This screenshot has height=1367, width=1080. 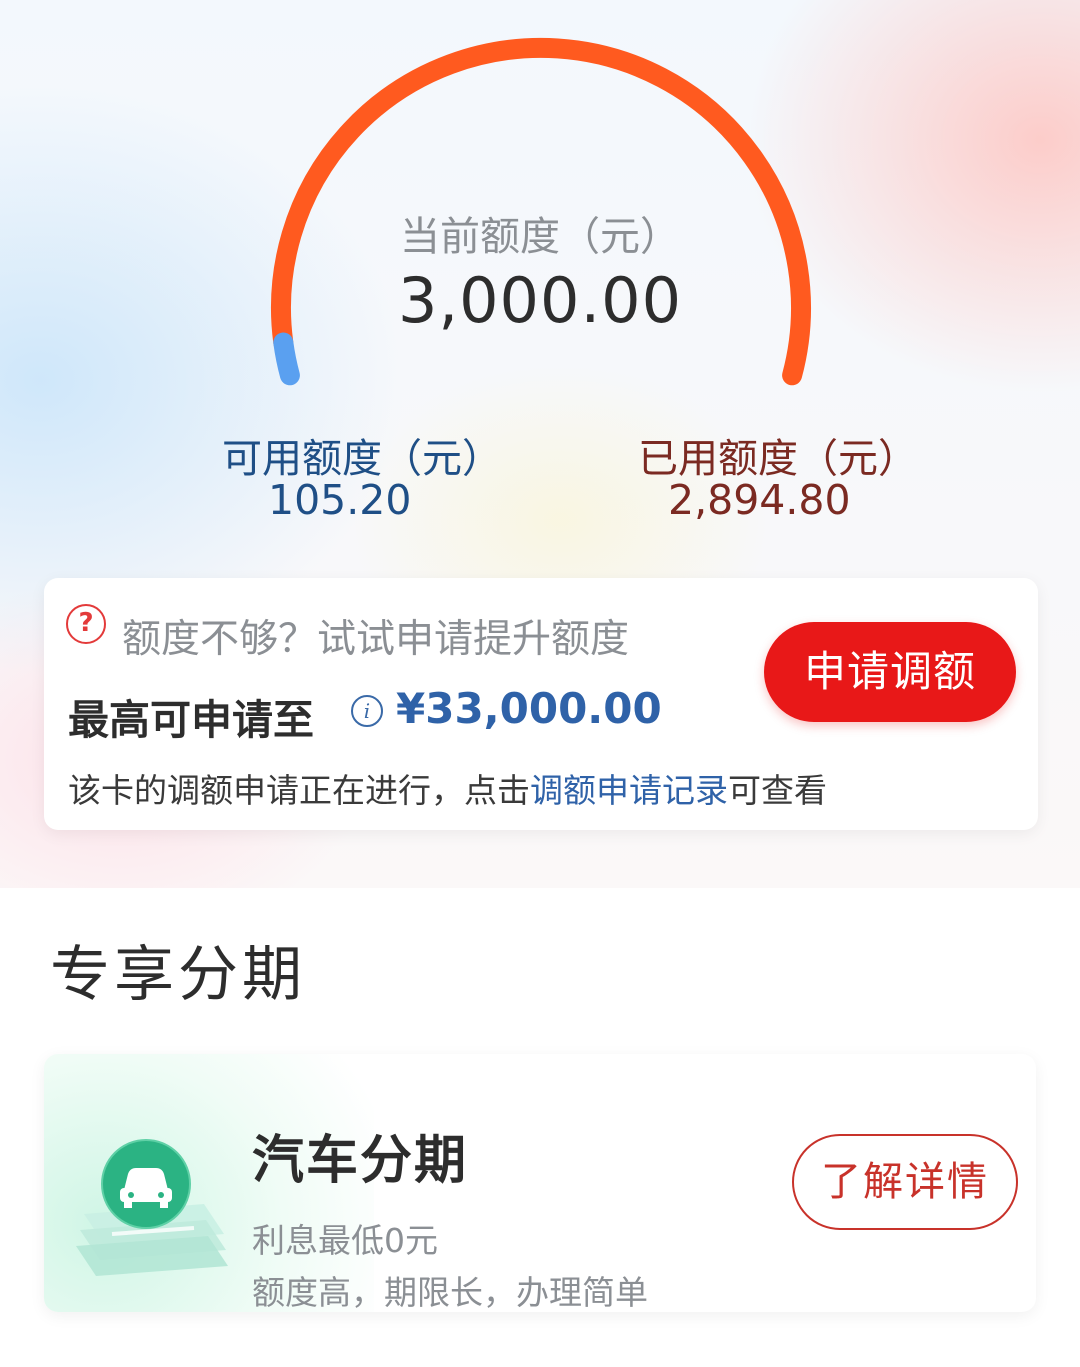 I want to click on apply-adjust-button: 申请调额, so click(x=890, y=672).